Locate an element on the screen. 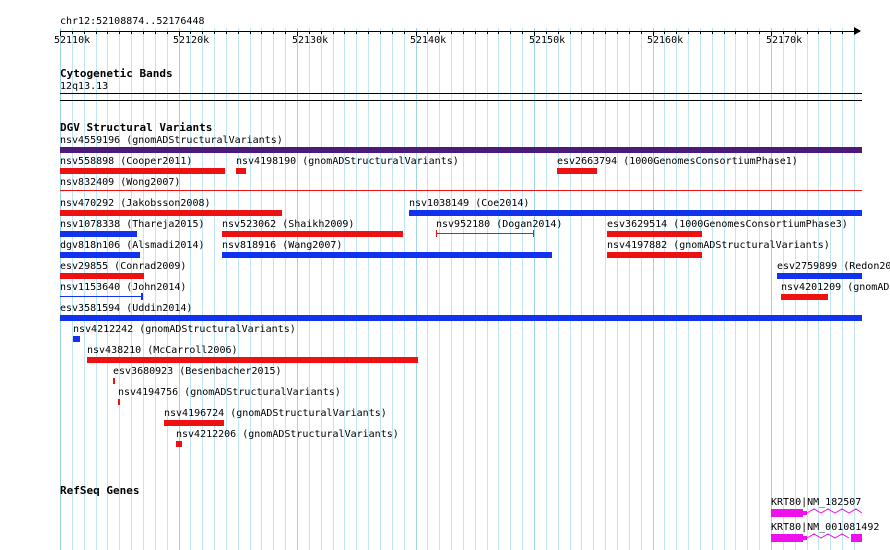 This screenshot has height=550, width=890. sv-label: nsv4198190 (gnomADStructuralVariants) is located at coordinates (347, 161).